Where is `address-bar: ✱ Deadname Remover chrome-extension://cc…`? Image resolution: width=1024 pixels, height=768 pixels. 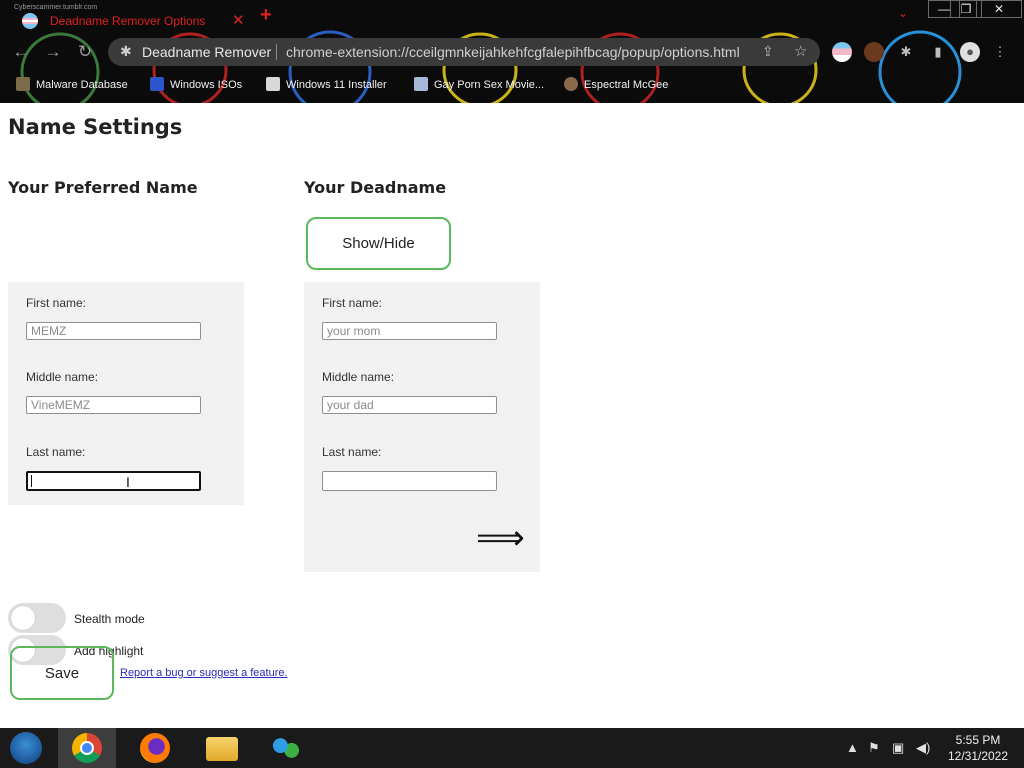
address-bar: ✱ Deadname Remover chrome-extension://cc… is located at coordinates (464, 52).